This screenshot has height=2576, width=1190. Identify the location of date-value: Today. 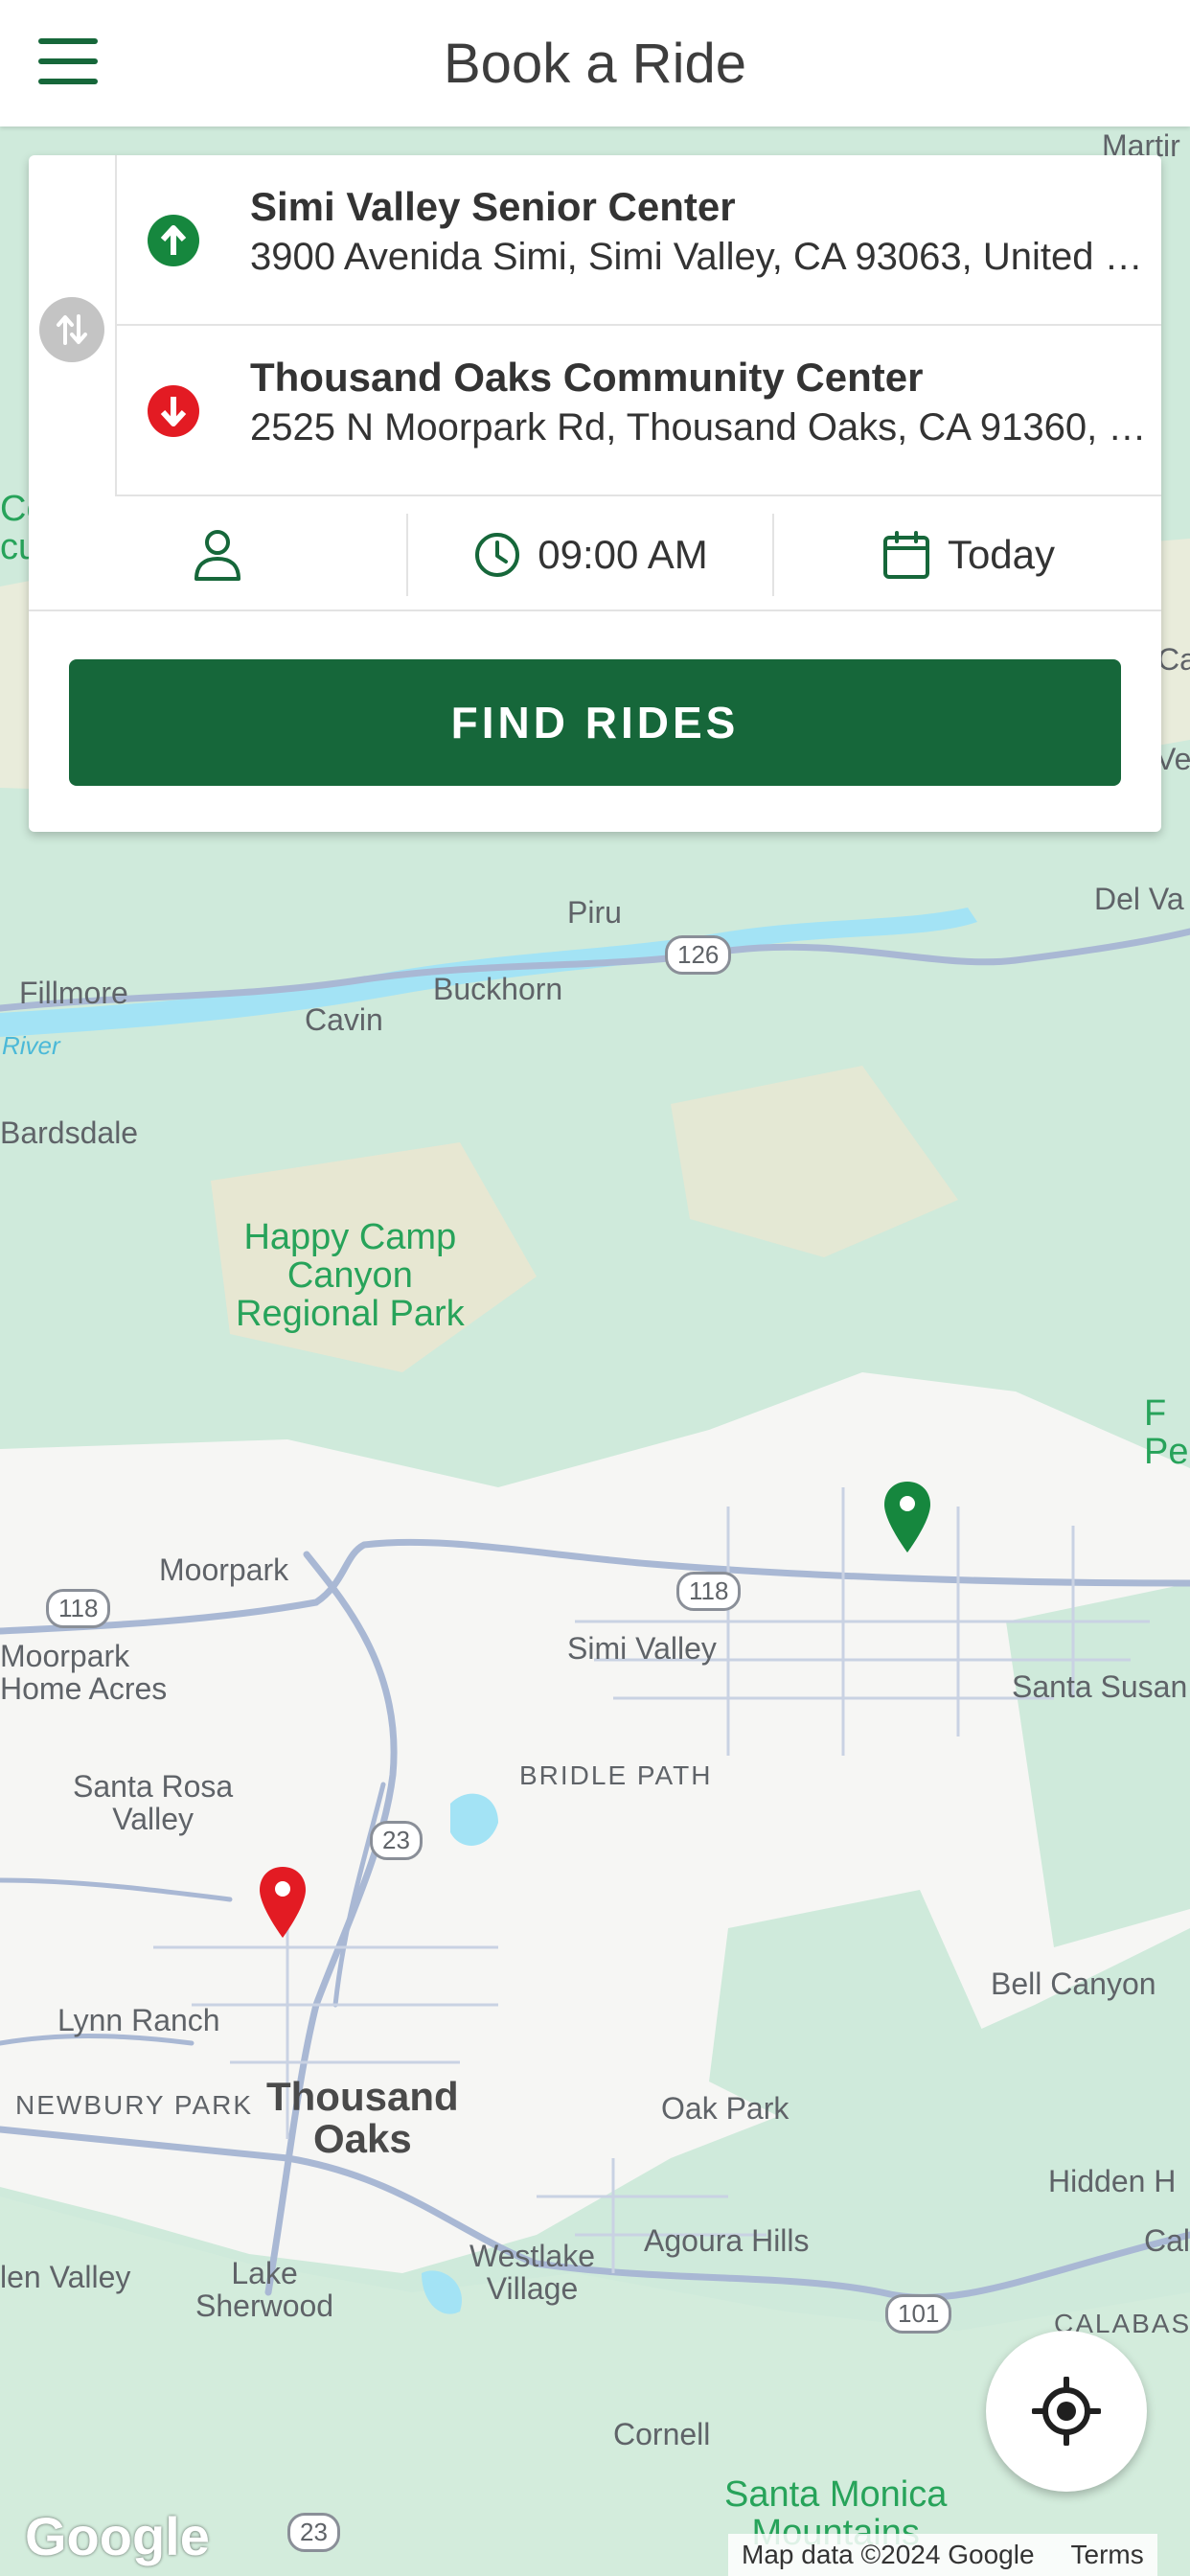
(1002, 554).